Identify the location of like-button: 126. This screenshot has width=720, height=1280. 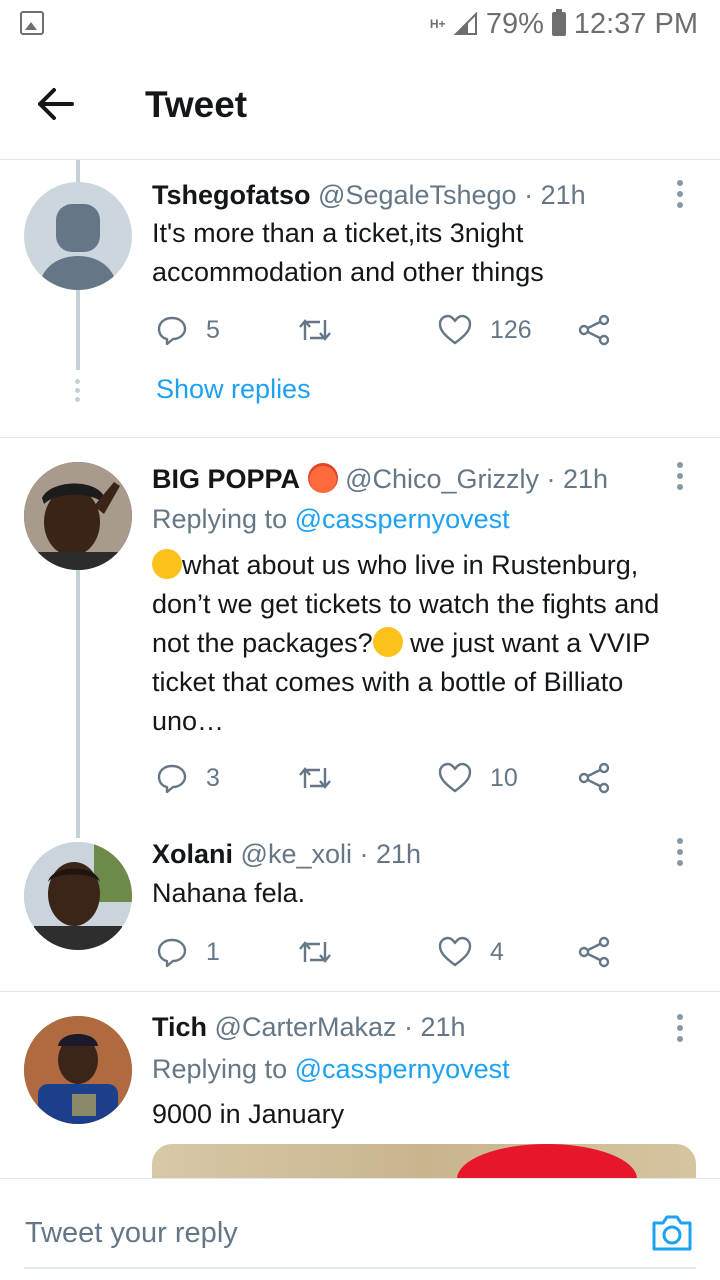
(485, 330).